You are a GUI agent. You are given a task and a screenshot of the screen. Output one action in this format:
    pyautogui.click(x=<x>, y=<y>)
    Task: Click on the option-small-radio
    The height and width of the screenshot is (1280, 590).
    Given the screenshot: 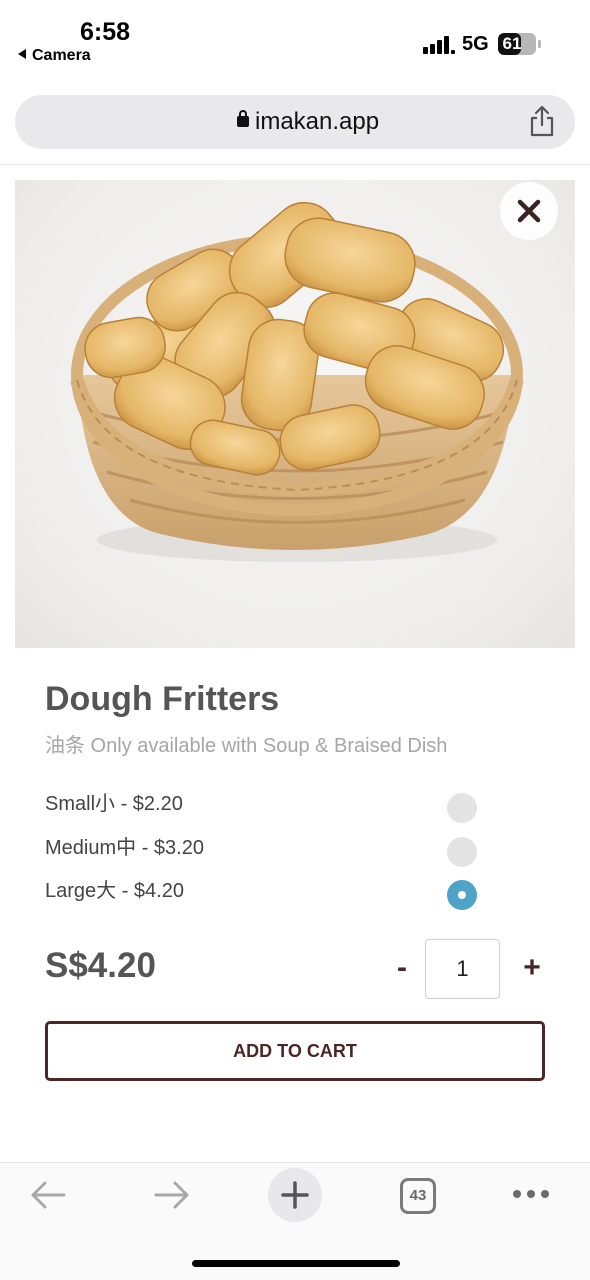 What is the action you would take?
    pyautogui.click(x=462, y=808)
    